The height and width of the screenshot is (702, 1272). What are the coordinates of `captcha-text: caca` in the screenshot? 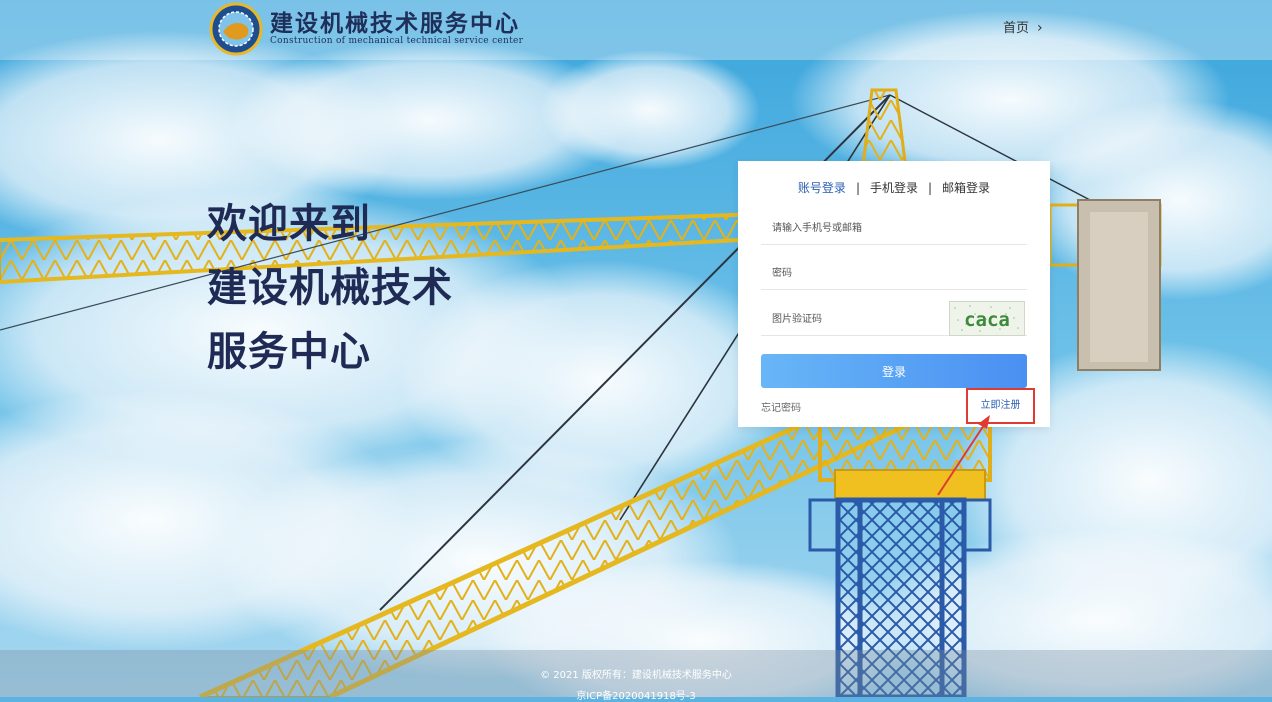 It's located at (987, 320).